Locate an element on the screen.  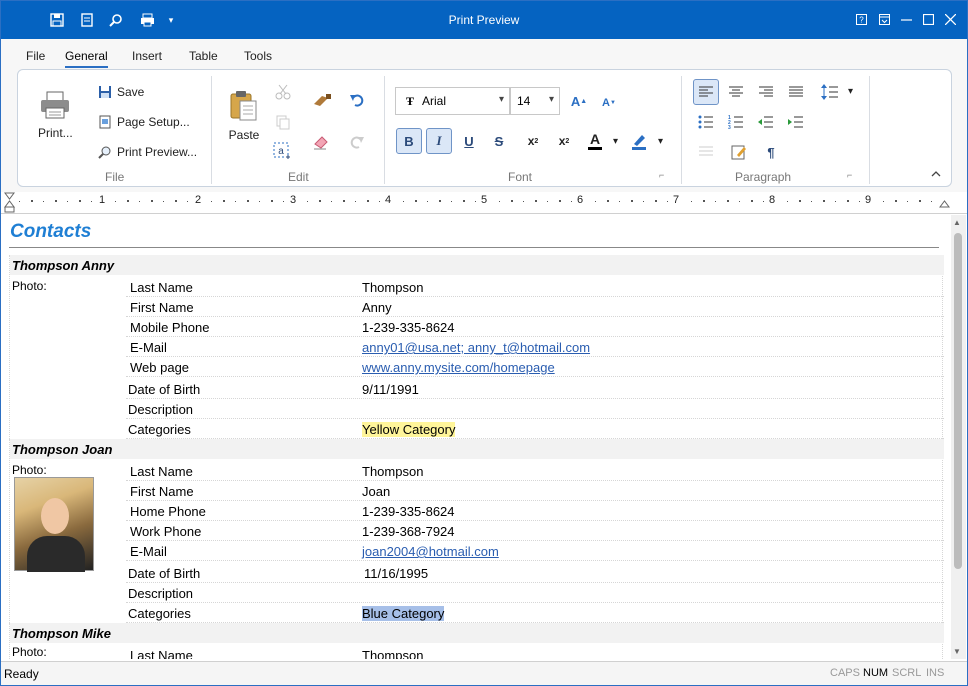
email-link: joan2004@hotmail.com is located at coordinates (430, 551).